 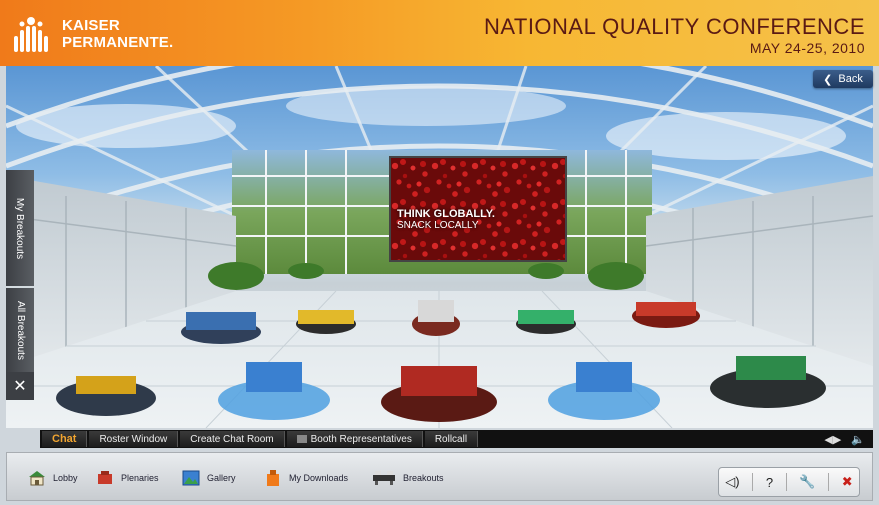 I want to click on nav-plenaries: Plenaries, so click(x=127, y=478).